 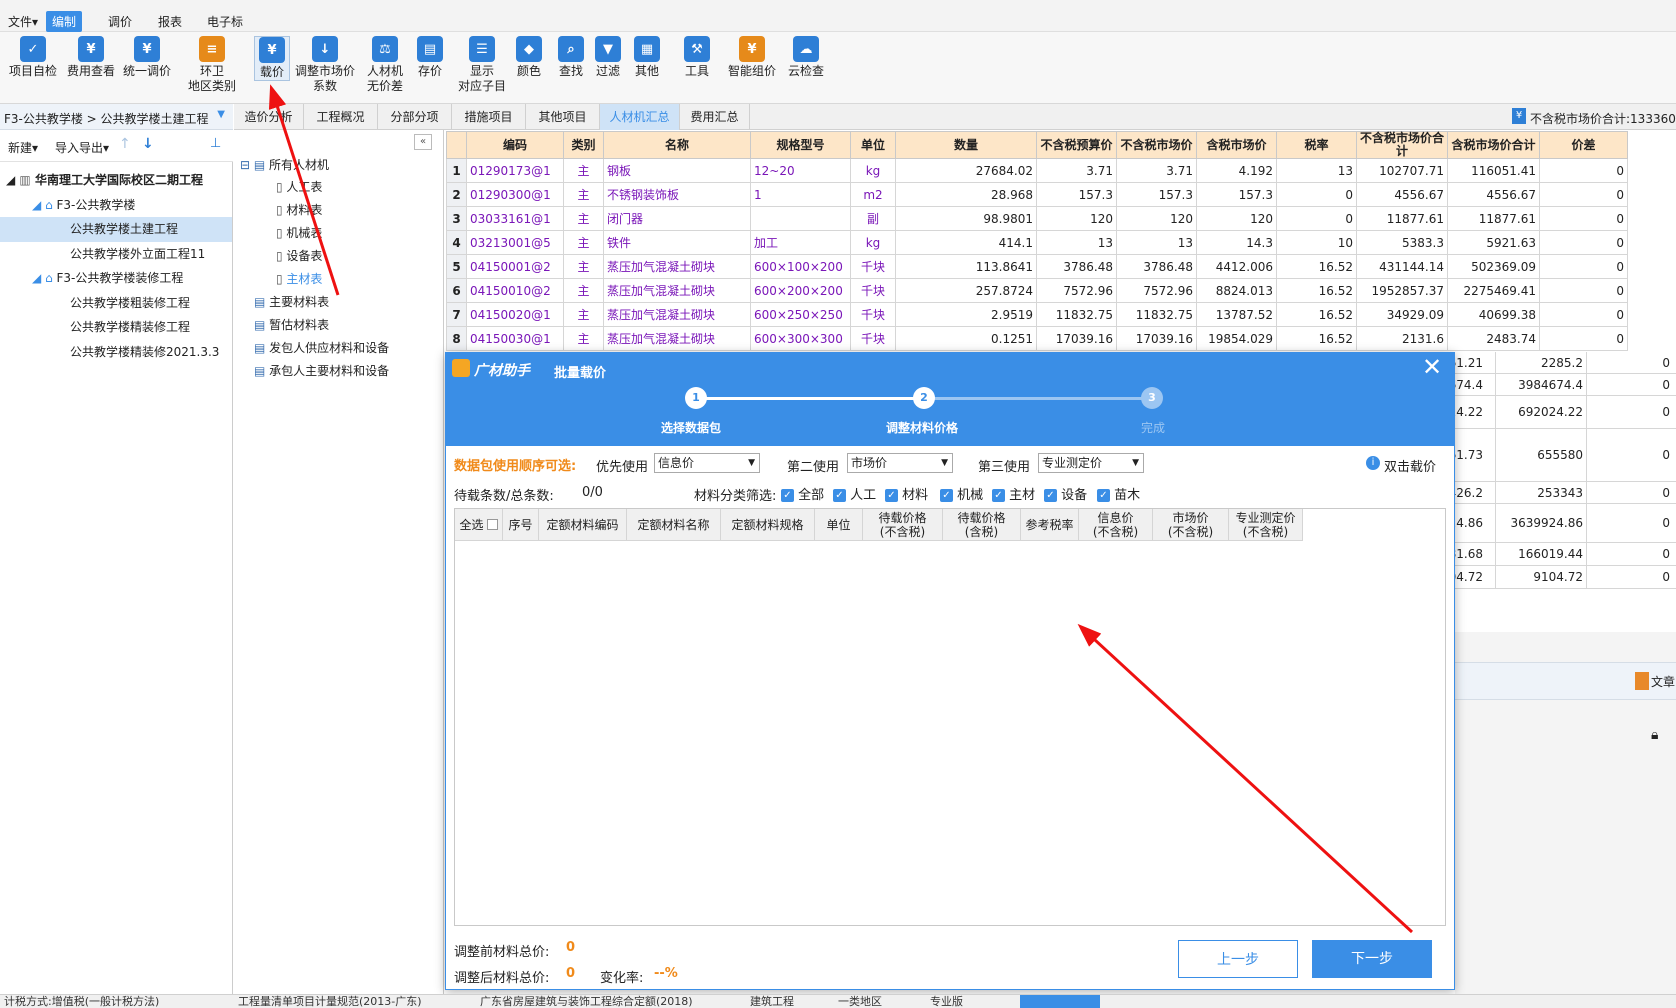 I want to click on table-cell: 1952857.37, so click(x=1402, y=290).